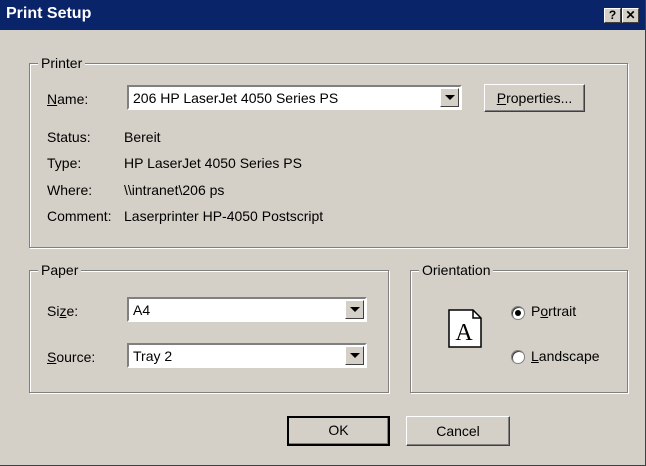  I want to click on printer-name-select: 206 HP LaserJet 4050 Series PS, so click(294, 97).